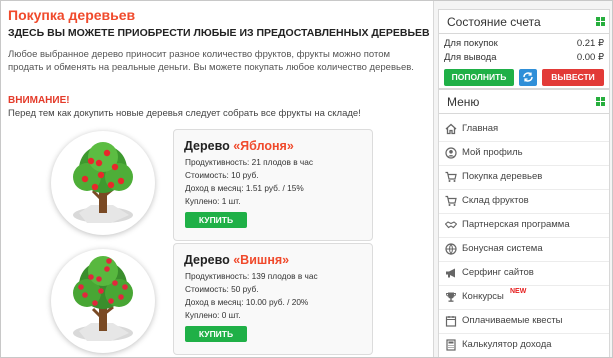  Describe the element at coordinates (590, 57) in the screenshot. I see `withdraw-balance-value: 0.00 ₽` at that location.